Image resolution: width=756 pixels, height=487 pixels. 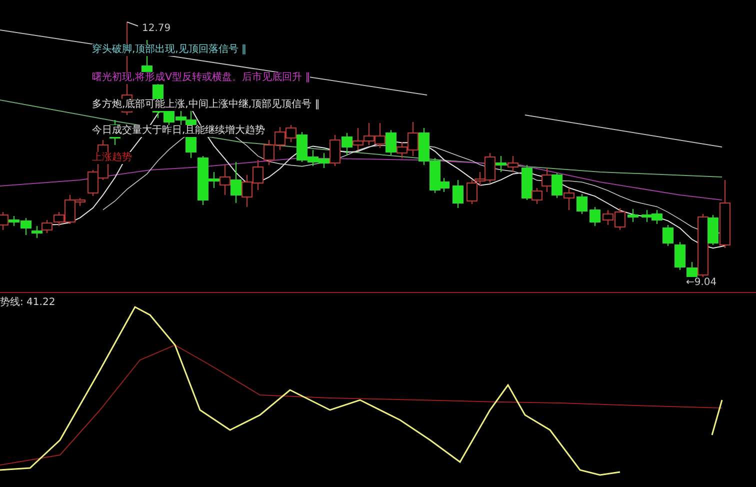 What do you see at coordinates (28, 302) in the screenshot?
I see `indicator-label: 势线: 41.22` at bounding box center [28, 302].